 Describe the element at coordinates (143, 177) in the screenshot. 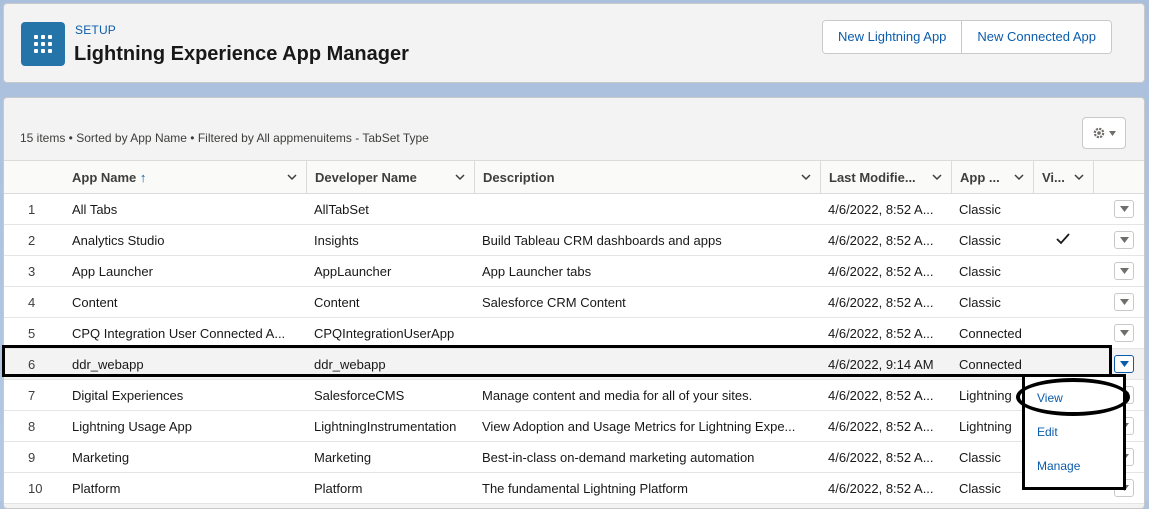

I see `sort-ascending-icon: ↑` at that location.